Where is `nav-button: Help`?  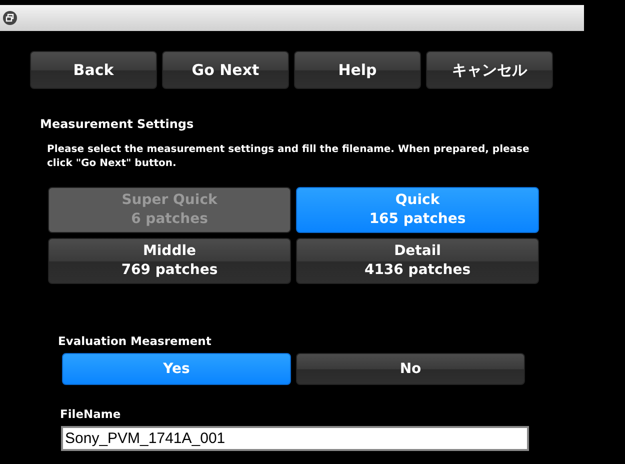
nav-button: Help is located at coordinates (357, 70).